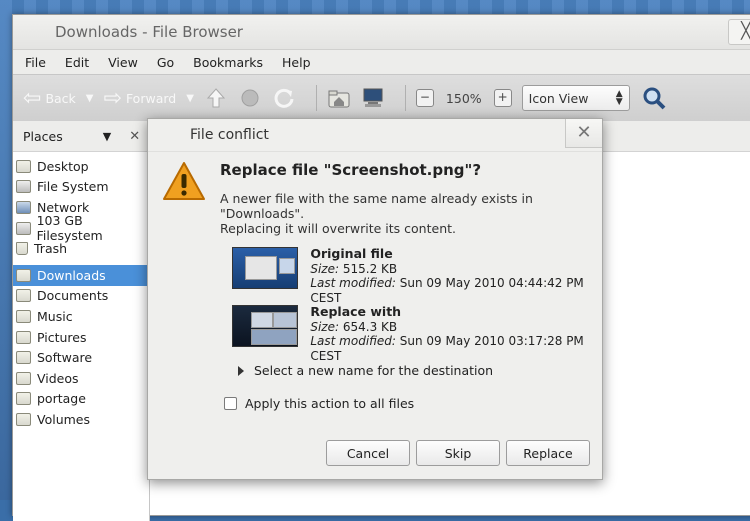  What do you see at coordinates (81, 296) in the screenshot?
I see `sidebar-item-documents: Documents` at bounding box center [81, 296].